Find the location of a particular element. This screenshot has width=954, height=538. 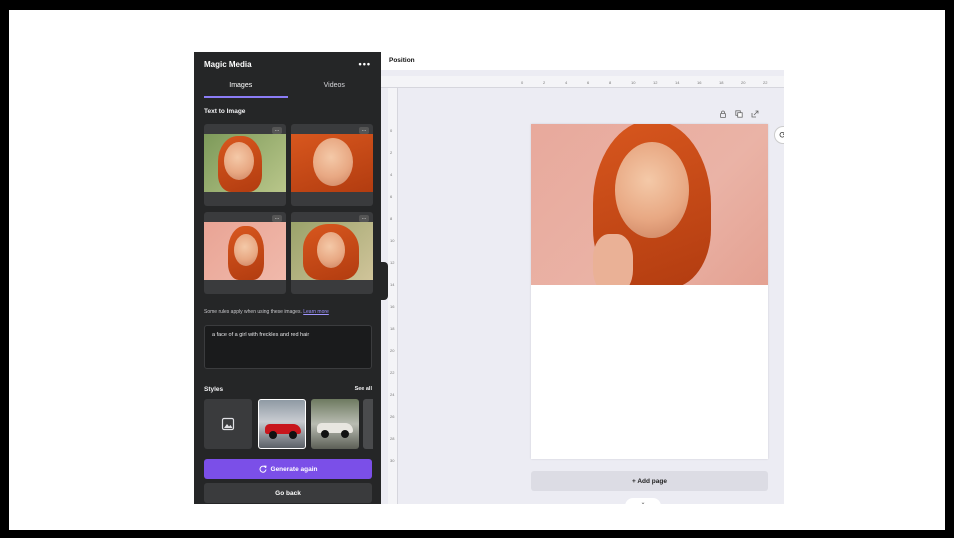

chevron-down-icon: ⌄ is located at coordinates (643, 501).